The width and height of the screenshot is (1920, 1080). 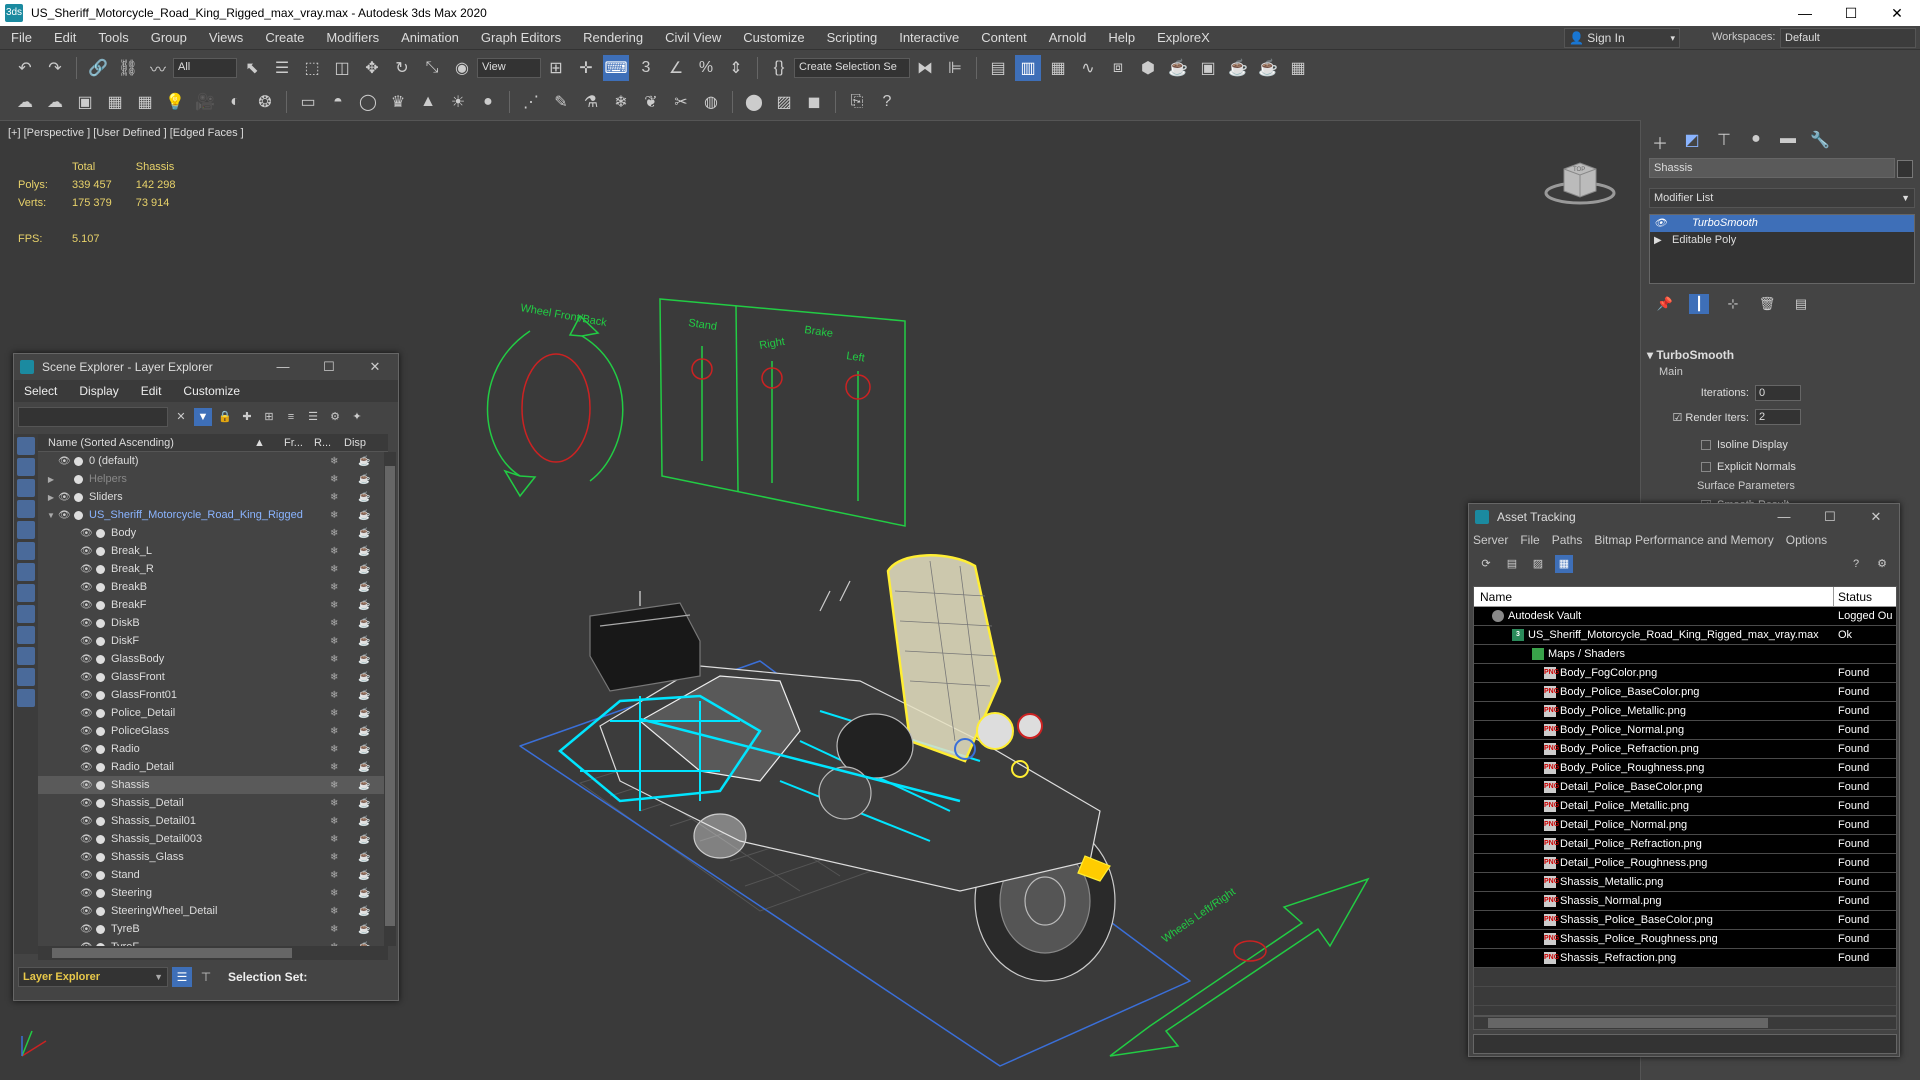 What do you see at coordinates (1678, 418) in the screenshot?
I see `render-iters-checkbox: ☑` at bounding box center [1678, 418].